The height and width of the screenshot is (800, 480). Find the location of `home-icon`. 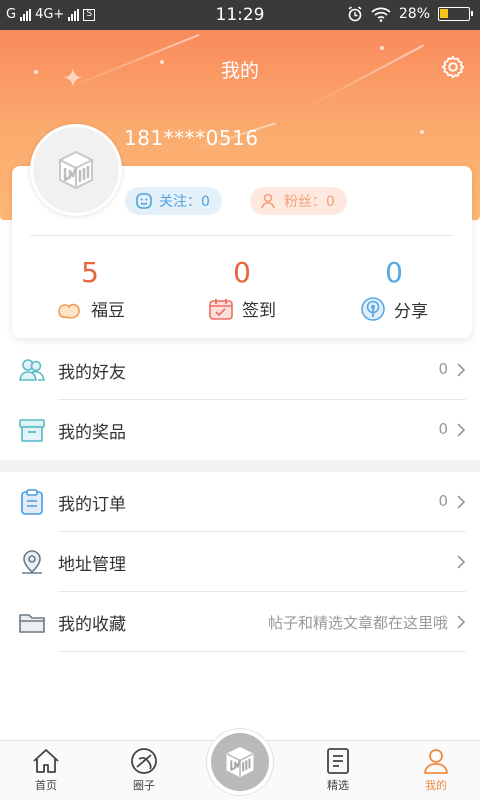

home-icon is located at coordinates (46, 761).